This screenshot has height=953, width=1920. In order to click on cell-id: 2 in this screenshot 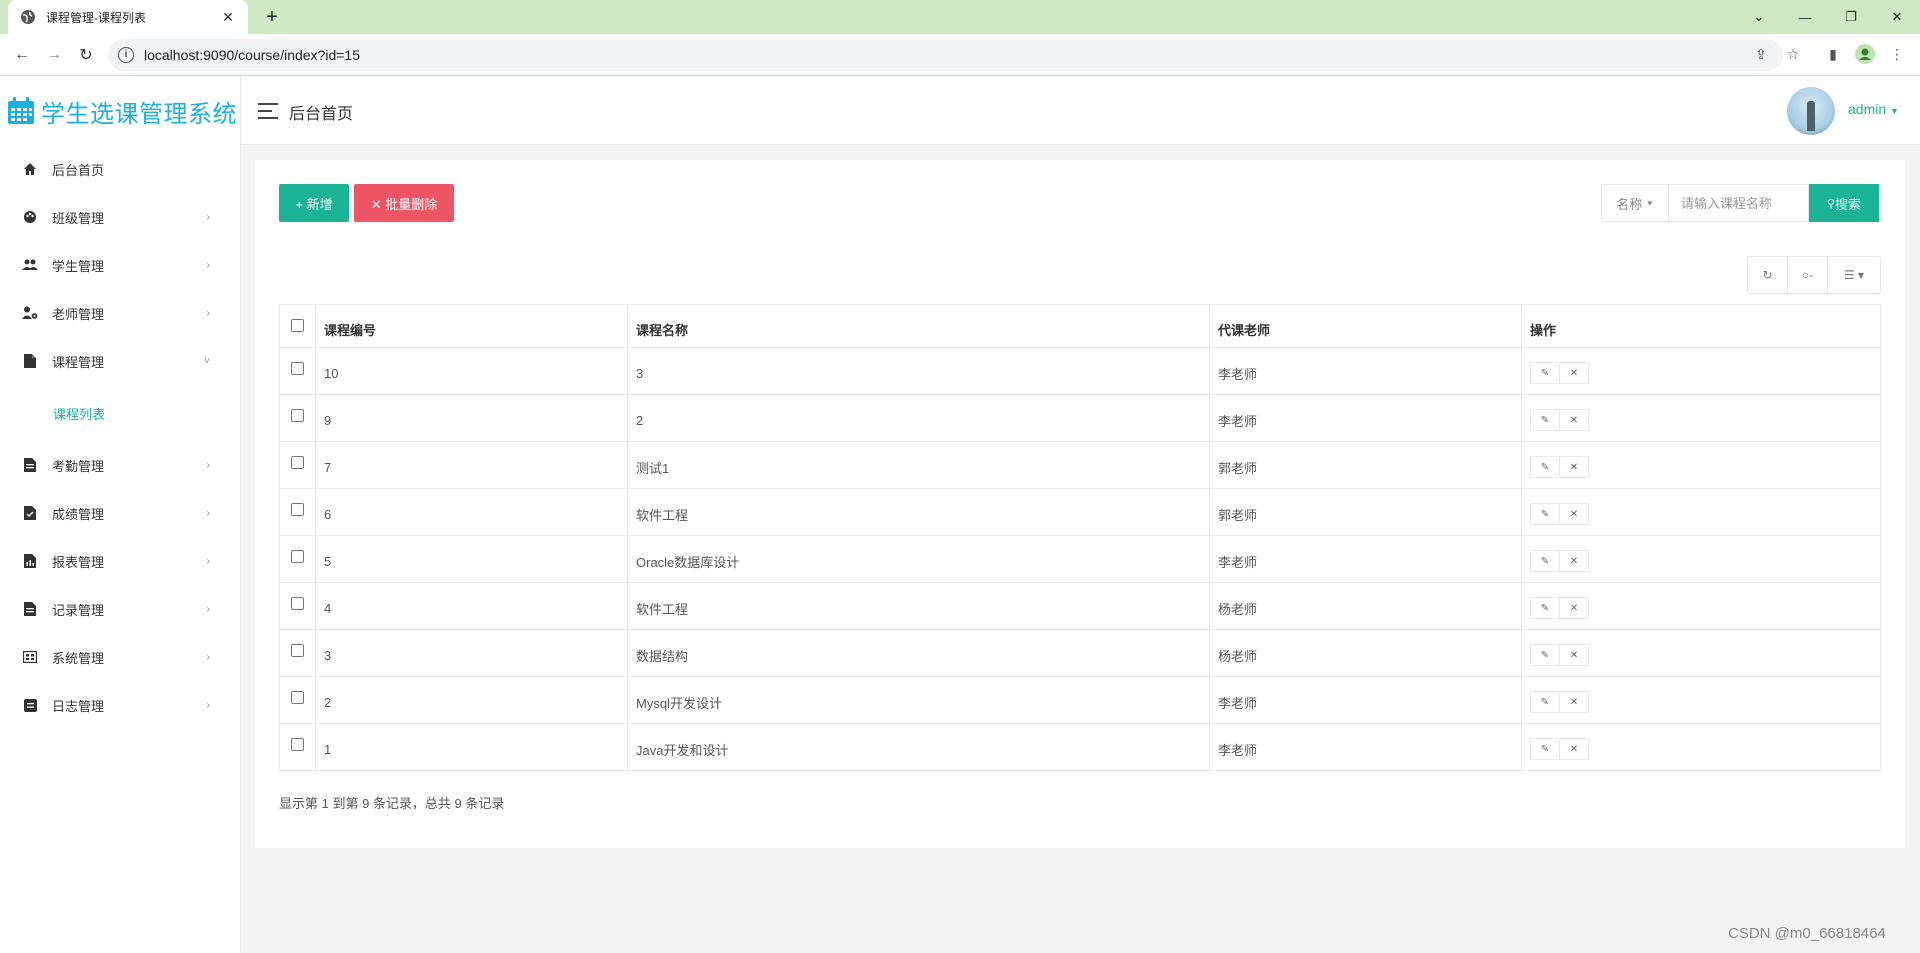, I will do `click(471, 700)`.